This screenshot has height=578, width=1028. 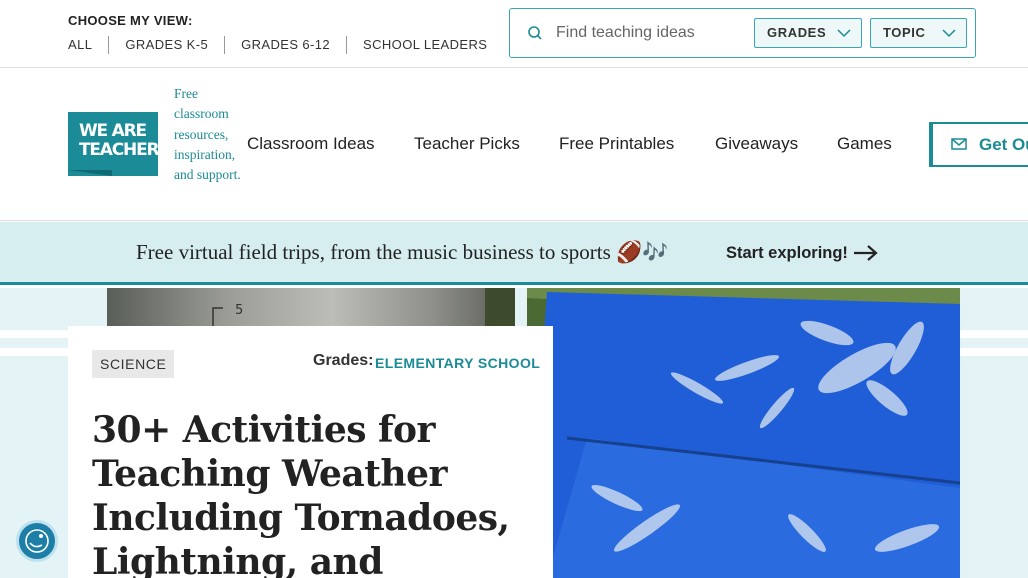 I want to click on nav-classroom-ideas: Classroom Ideas, so click(x=311, y=144).